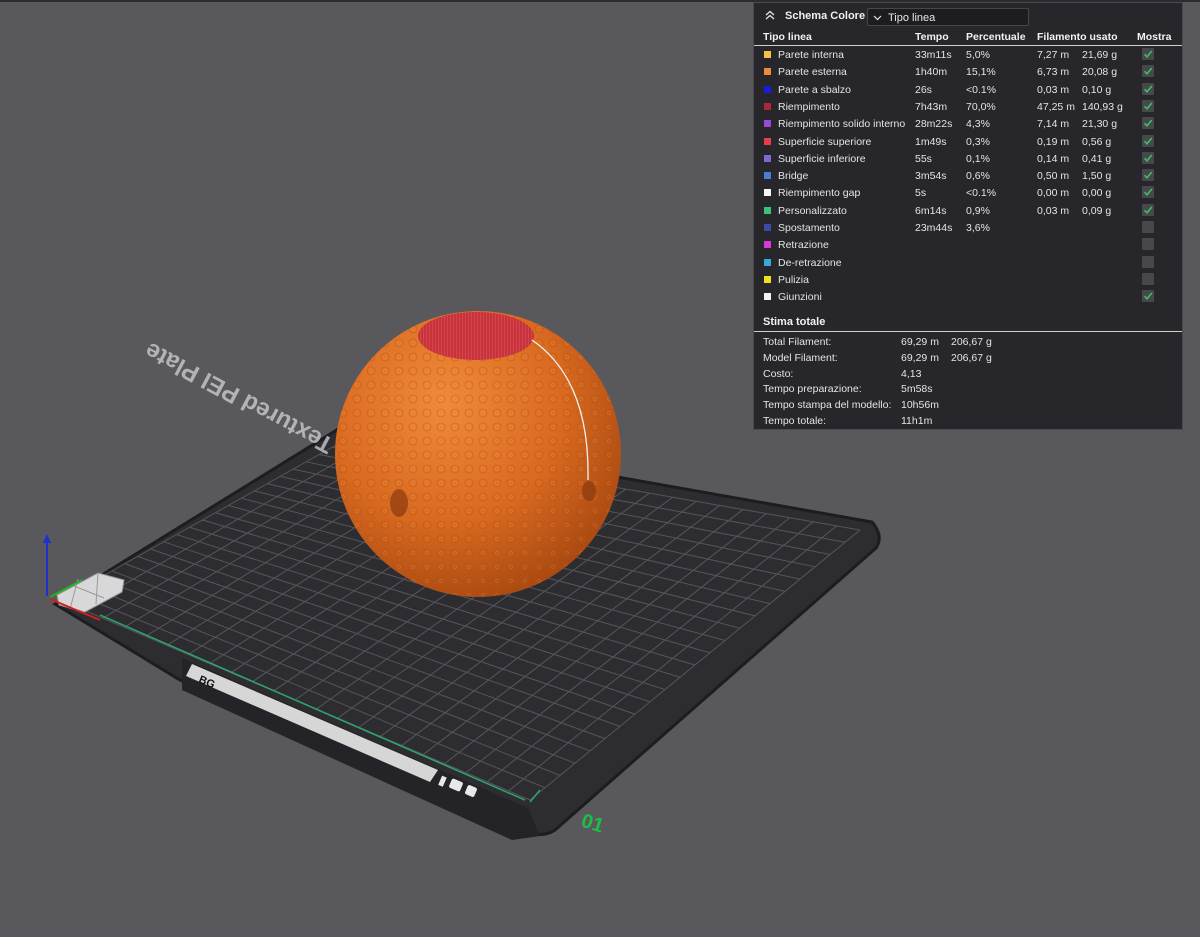  What do you see at coordinates (981, 106) in the screenshot?
I see `feature-percent: 70,0%` at bounding box center [981, 106].